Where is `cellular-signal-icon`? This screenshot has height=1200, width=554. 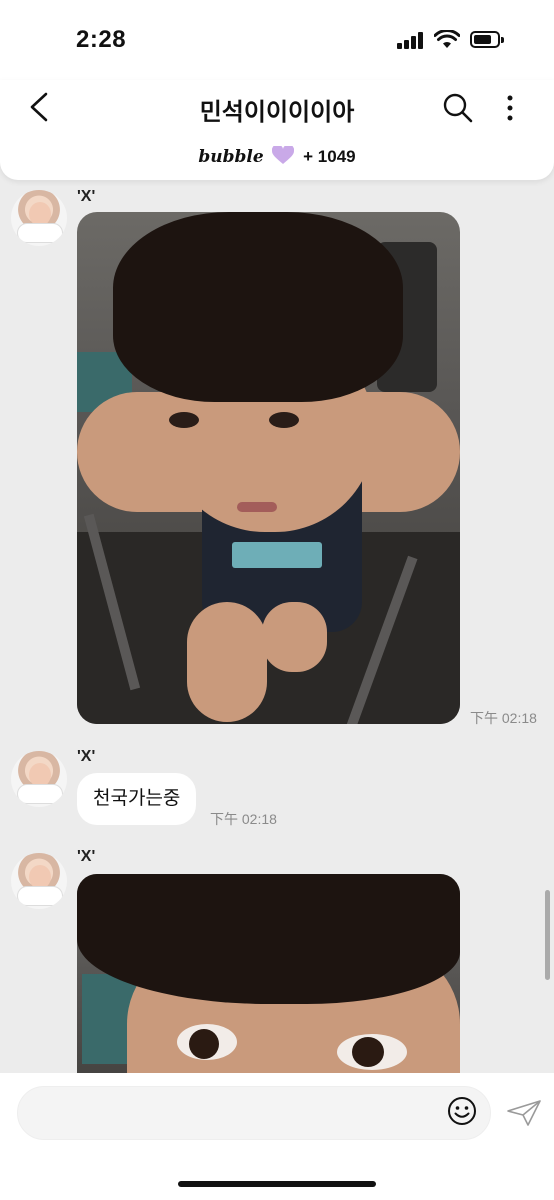
cellular-signal-icon is located at coordinates (410, 40).